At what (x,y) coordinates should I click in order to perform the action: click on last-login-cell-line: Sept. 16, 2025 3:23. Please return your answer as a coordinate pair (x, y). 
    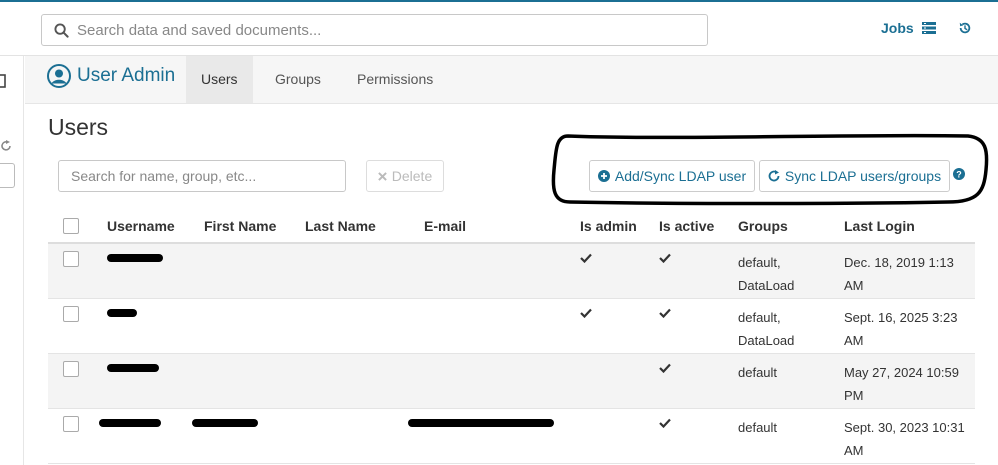
    Looking at the image, I should click on (901, 317).